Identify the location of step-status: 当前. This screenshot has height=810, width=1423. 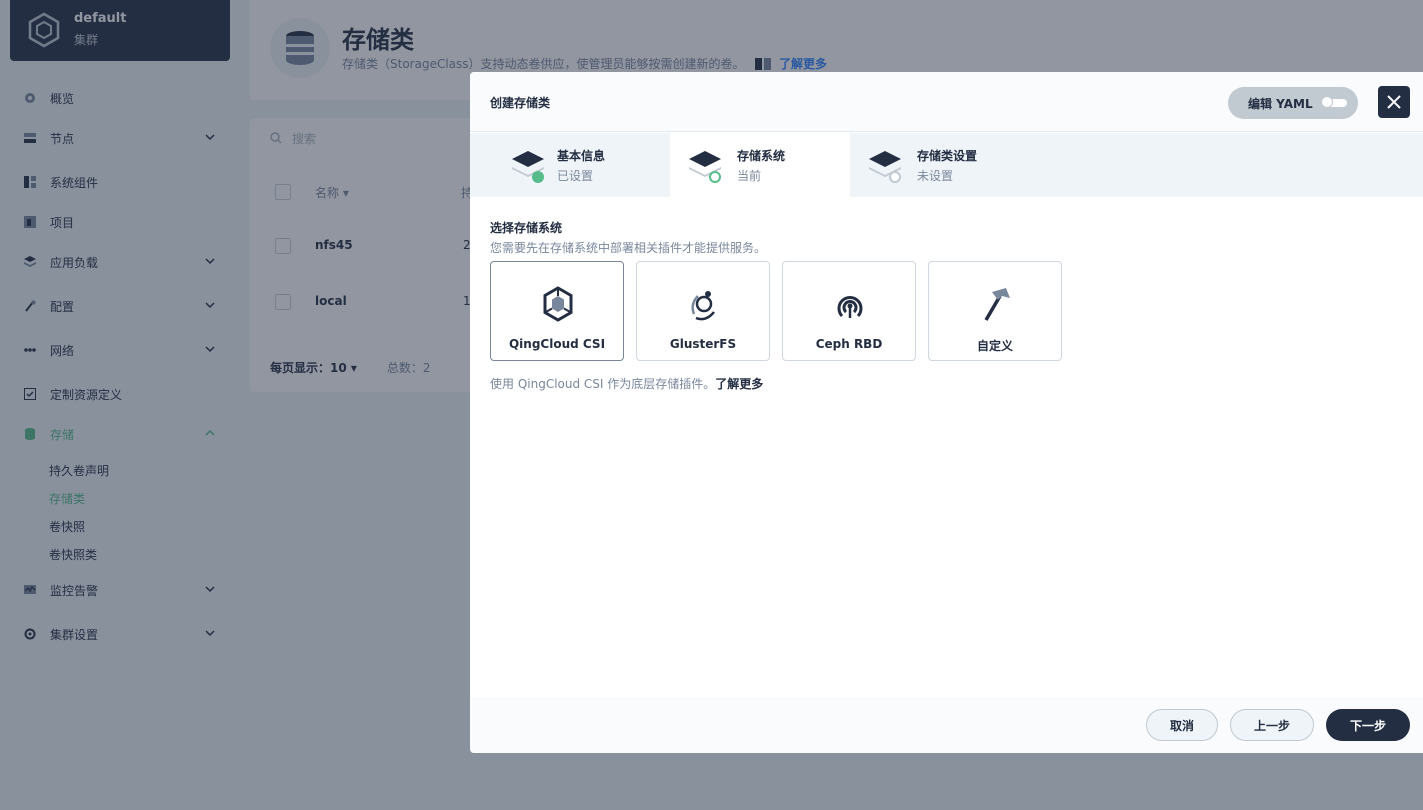
(749, 176).